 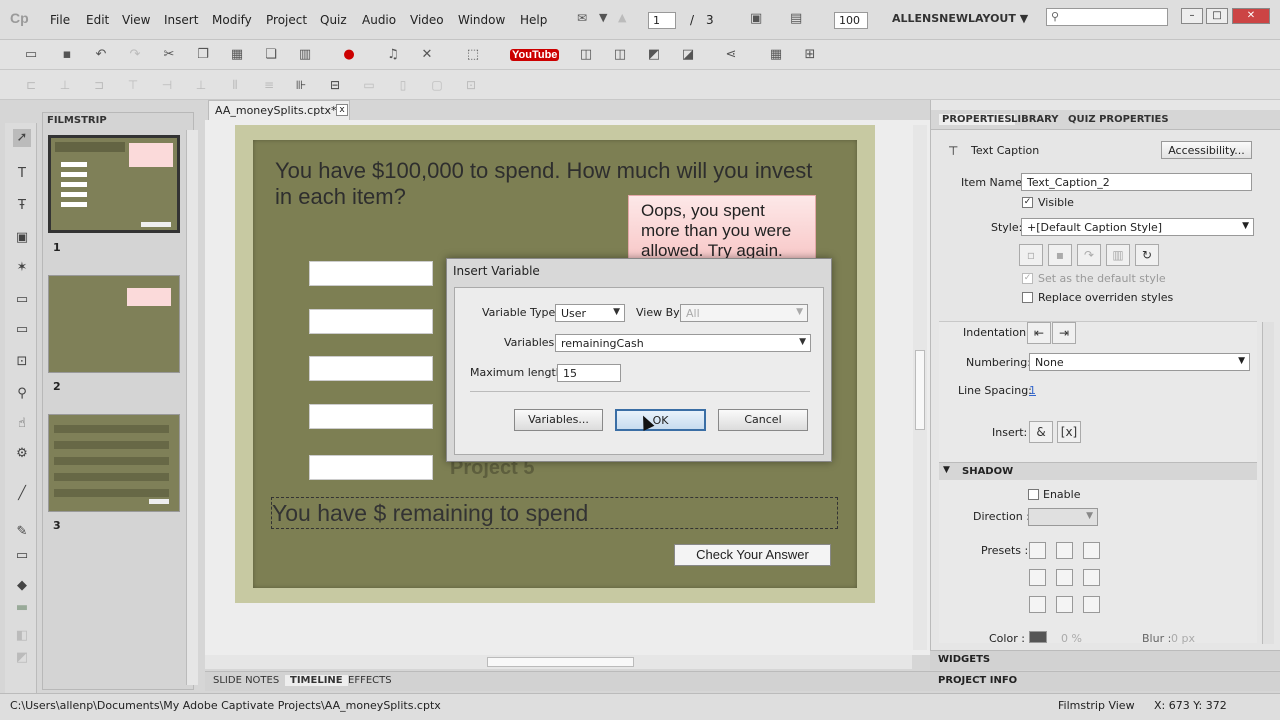 I want to click on close-window-button: ✕, so click(x=1251, y=16).